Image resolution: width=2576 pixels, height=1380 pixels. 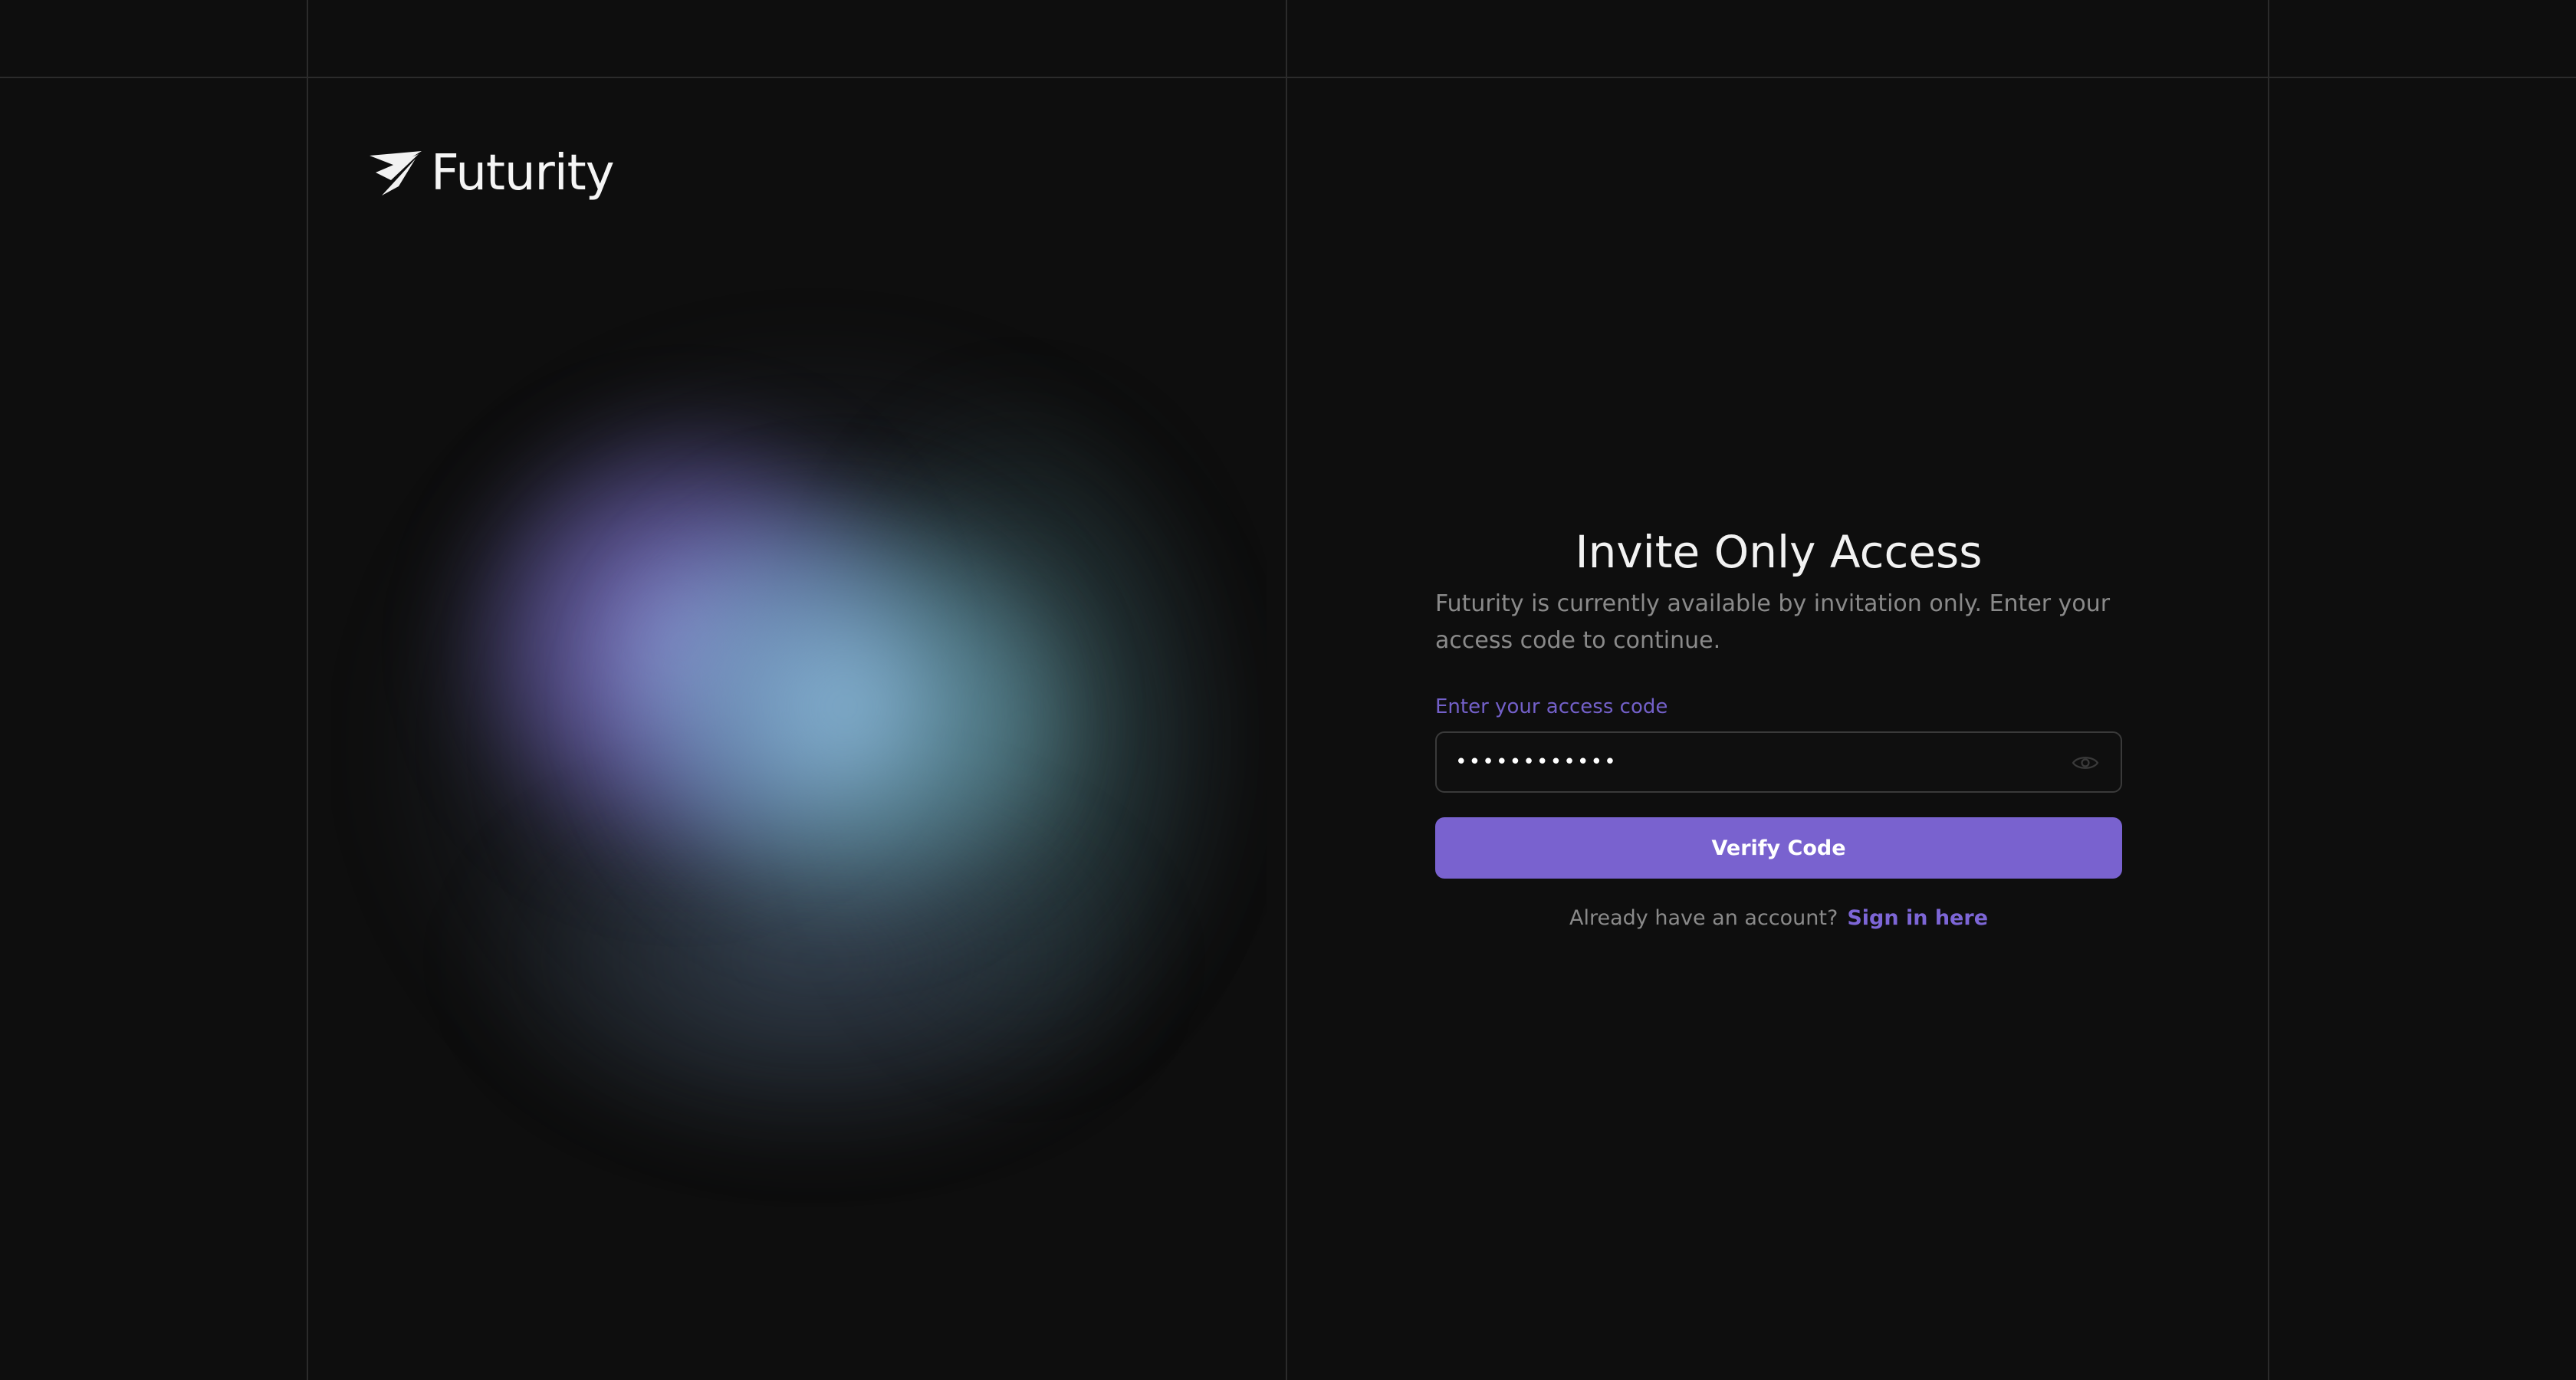 What do you see at coordinates (1917, 918) in the screenshot?
I see `signin-link: Sign in here` at bounding box center [1917, 918].